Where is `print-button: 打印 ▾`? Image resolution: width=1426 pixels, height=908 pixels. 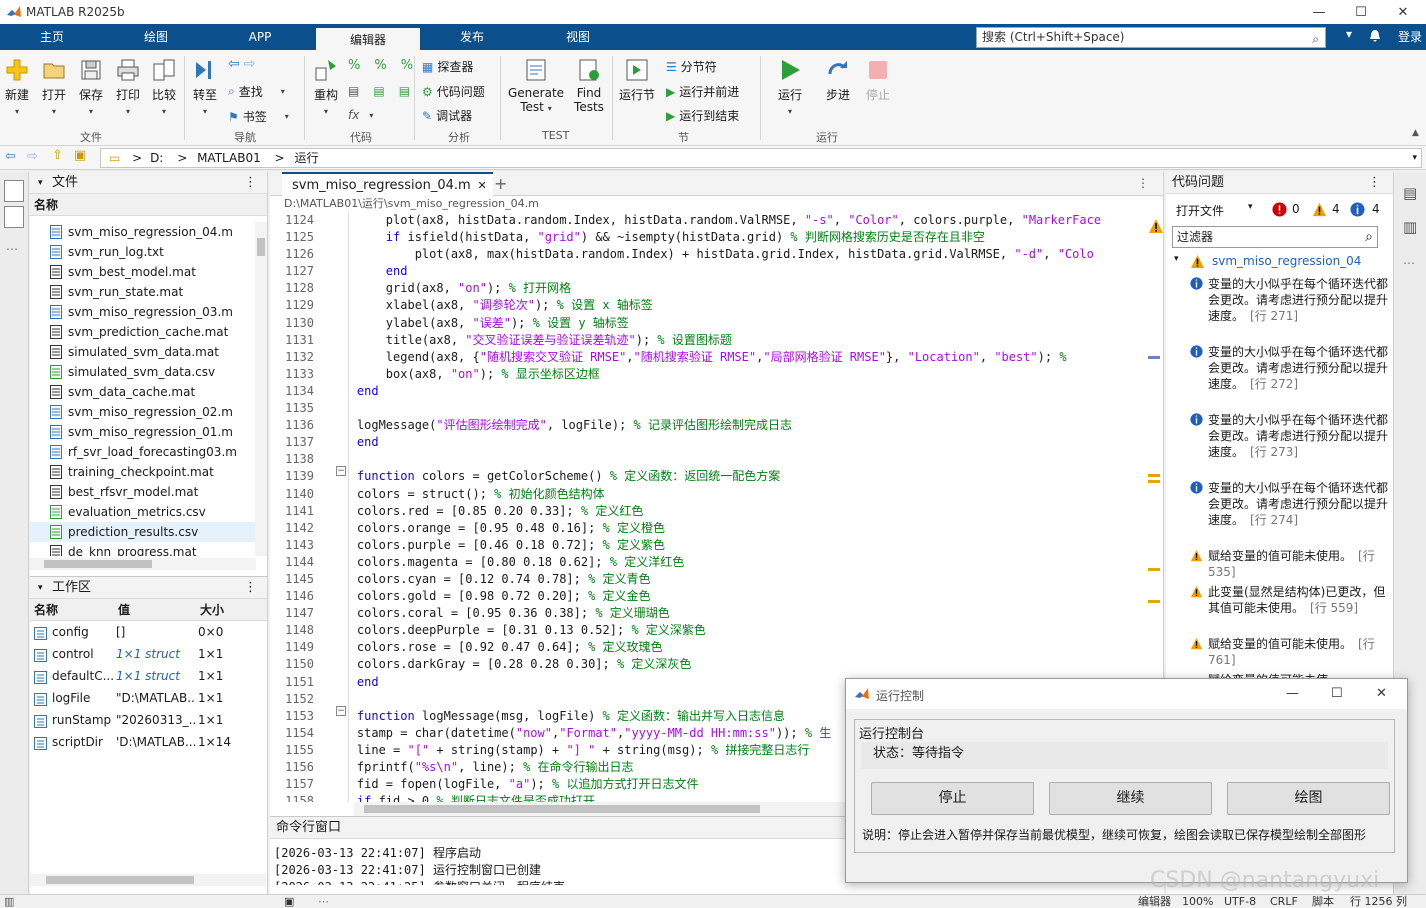
print-button: 打印 ▾ is located at coordinates (128, 87).